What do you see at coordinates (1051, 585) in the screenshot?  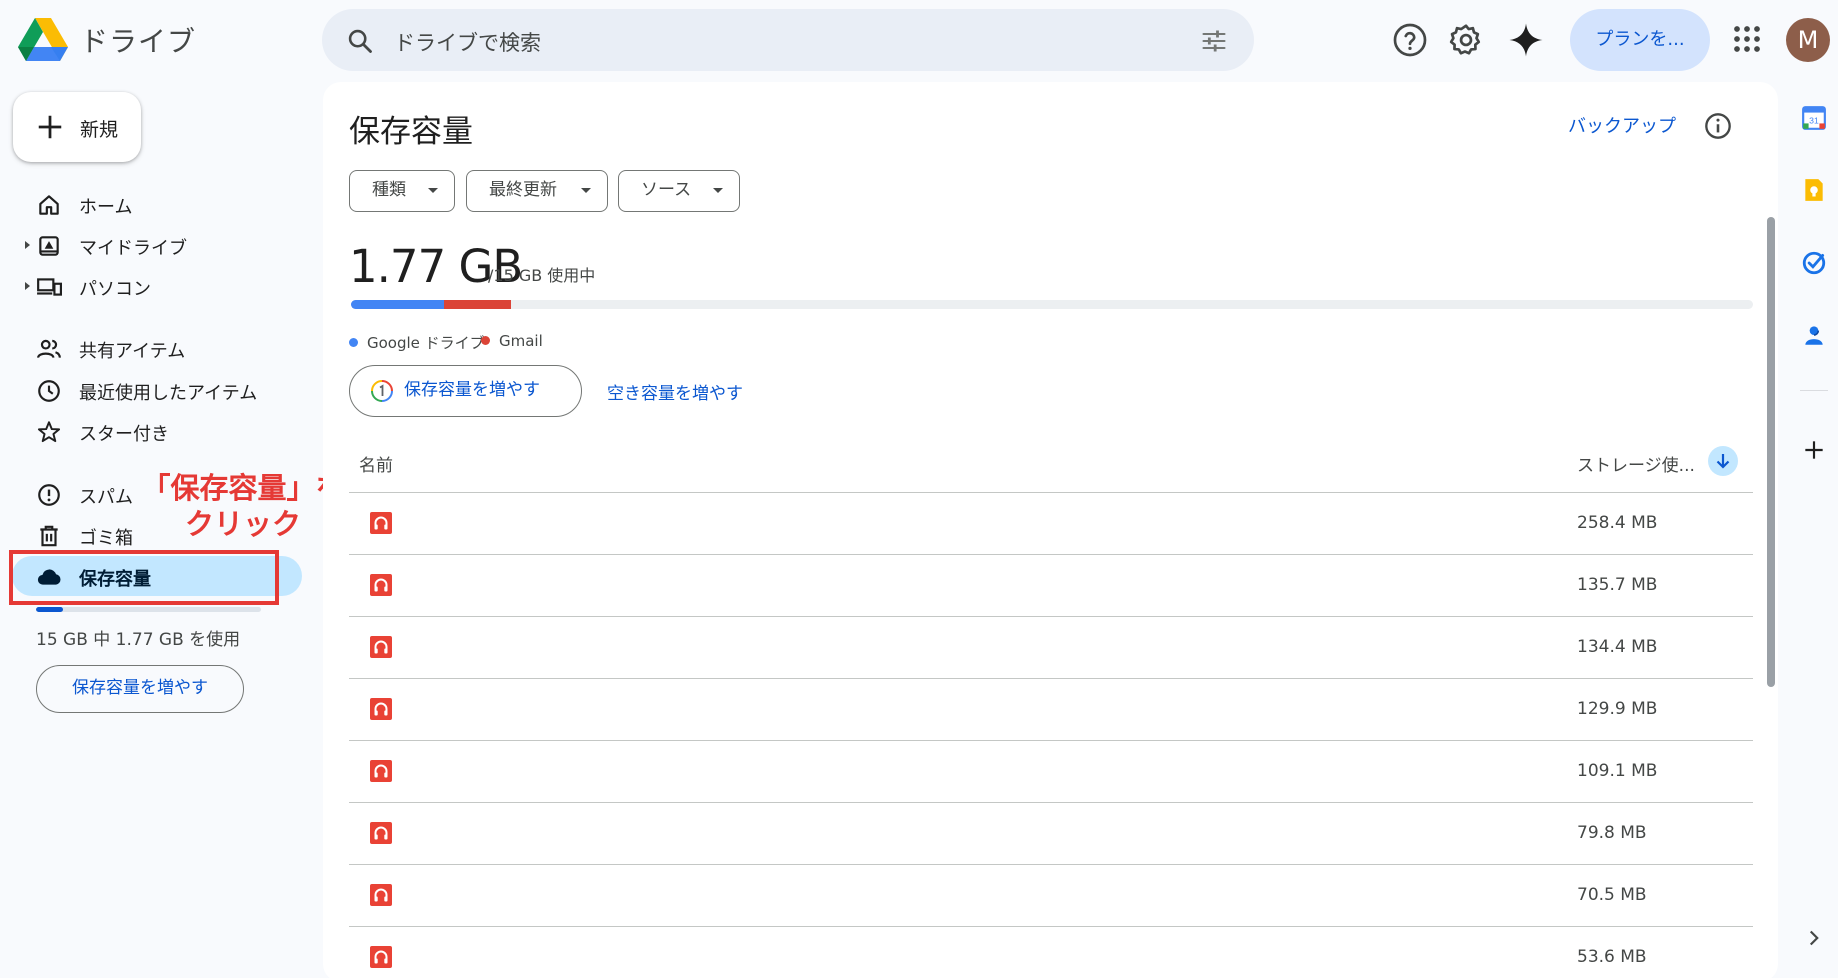 I see `table-row: 135.7 MB` at bounding box center [1051, 585].